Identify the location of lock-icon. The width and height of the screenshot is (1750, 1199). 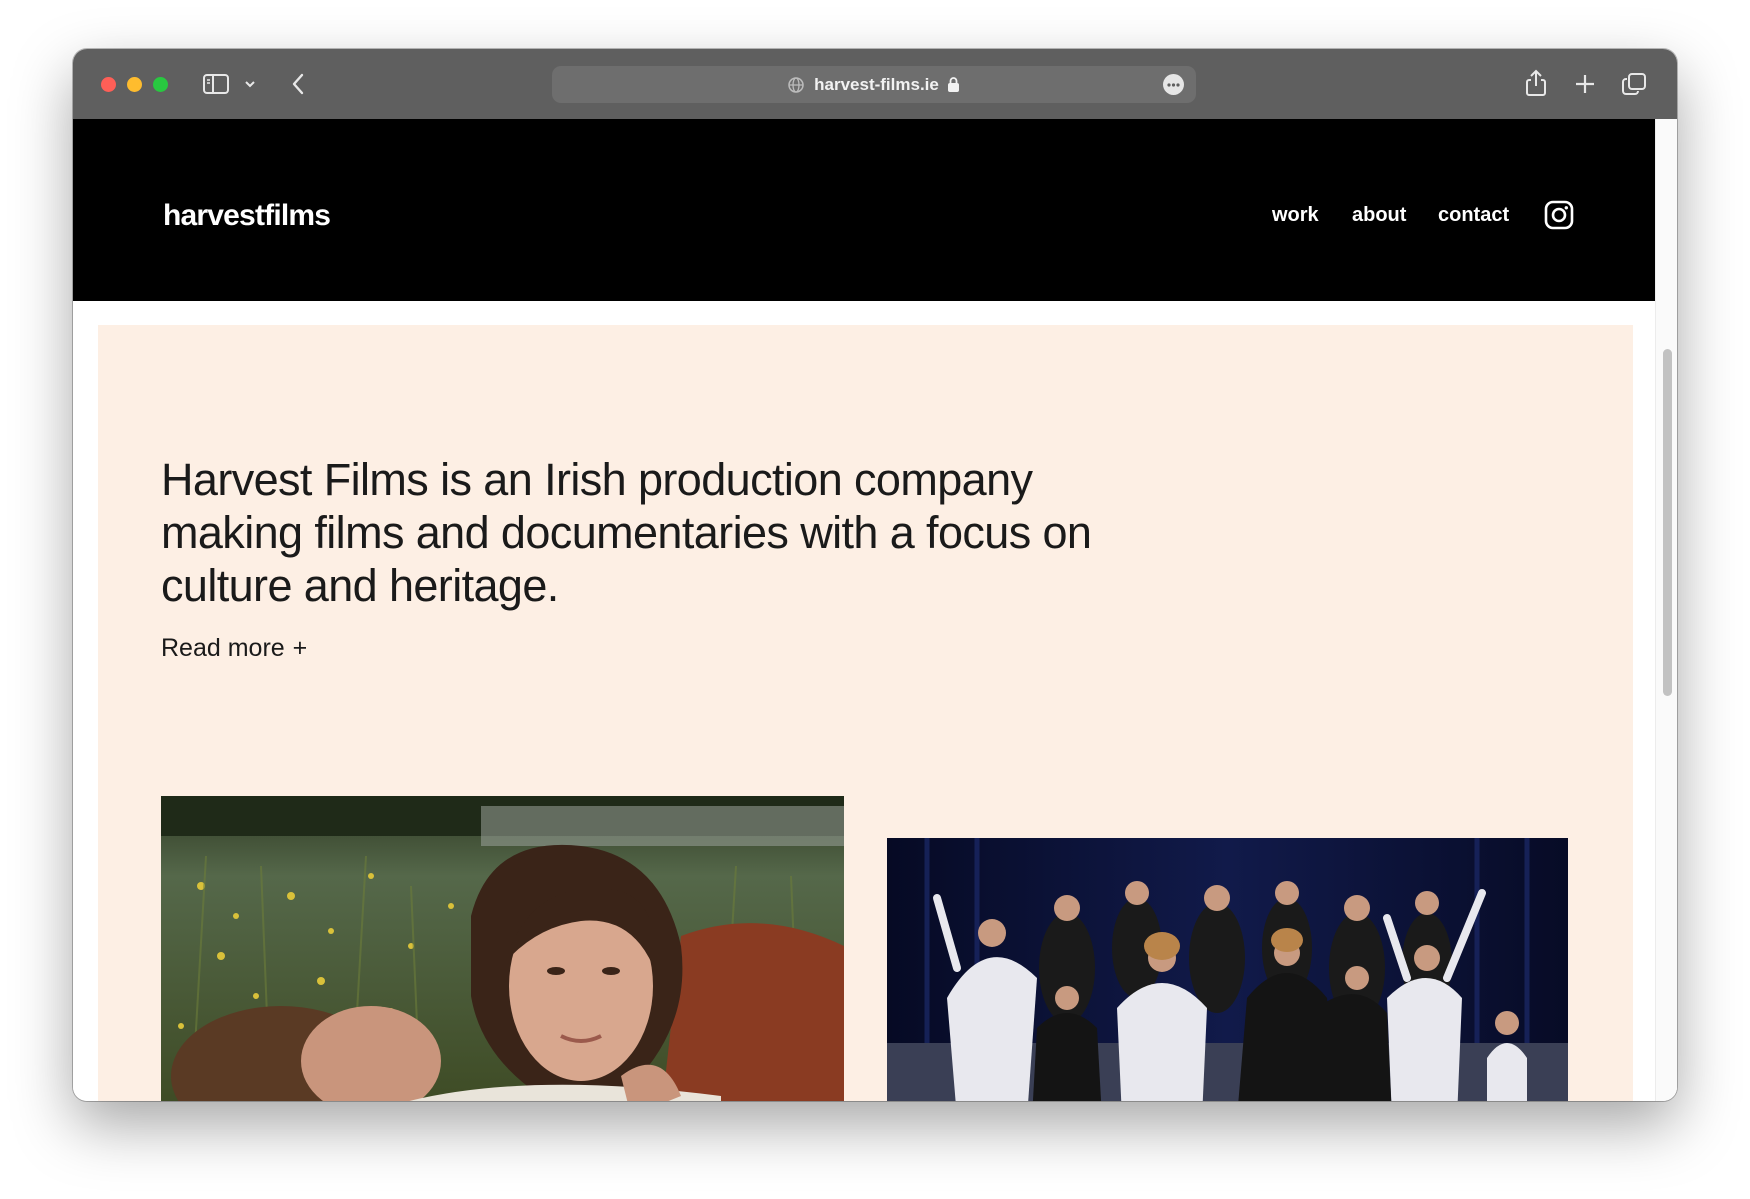
(954, 84).